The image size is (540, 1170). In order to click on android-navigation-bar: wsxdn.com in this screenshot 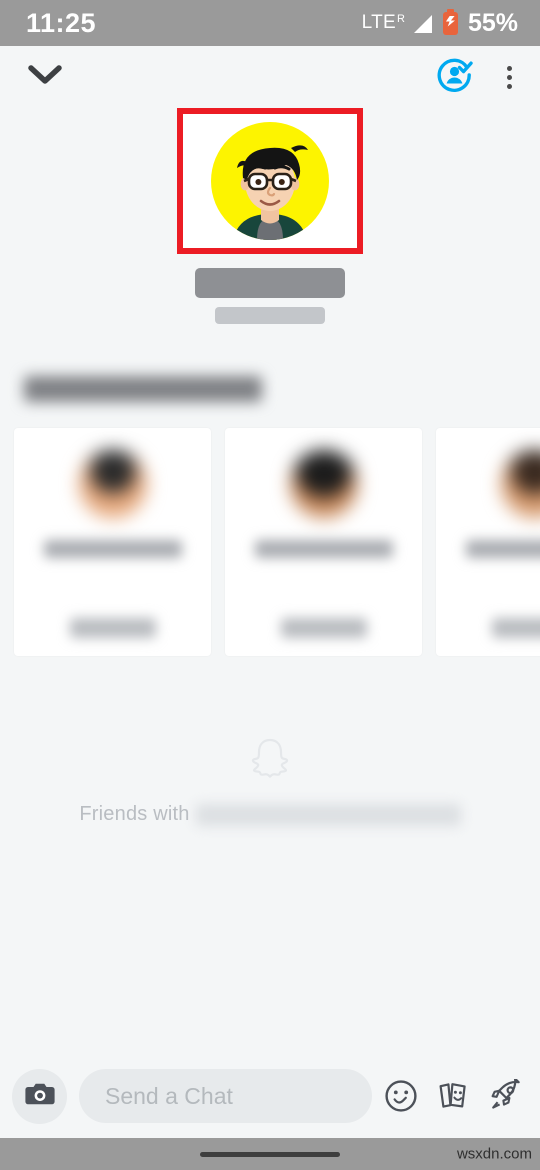, I will do `click(270, 1154)`.